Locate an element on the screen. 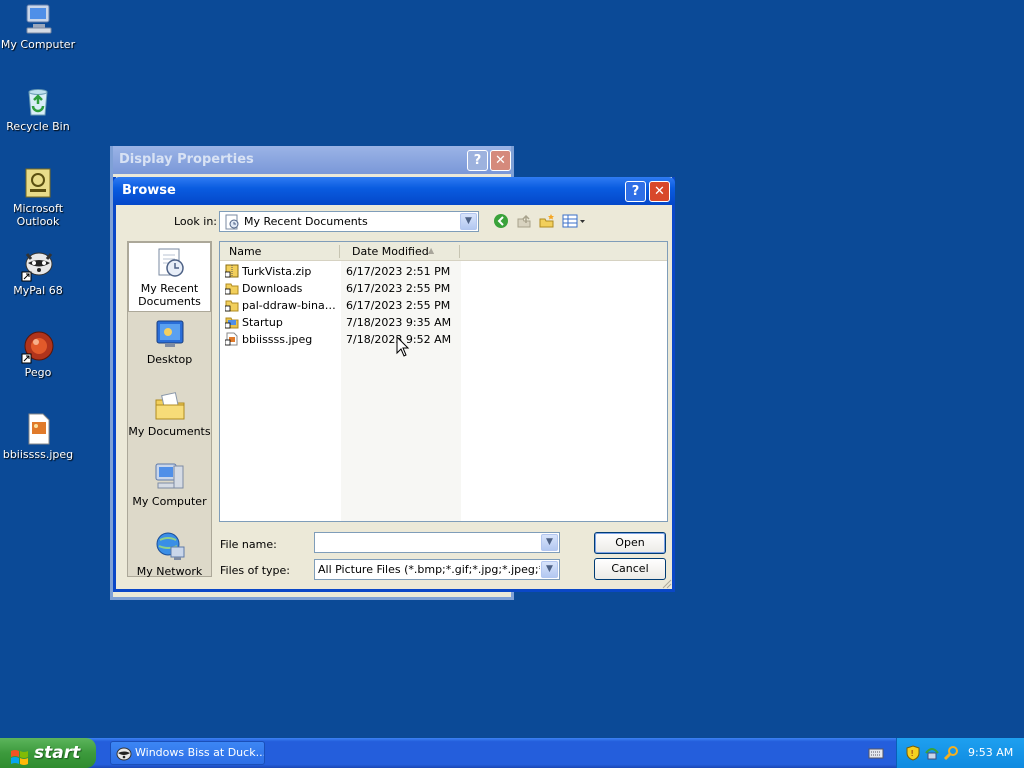 The image size is (1024, 768). jpeg-file-icon is located at coordinates (38, 429).